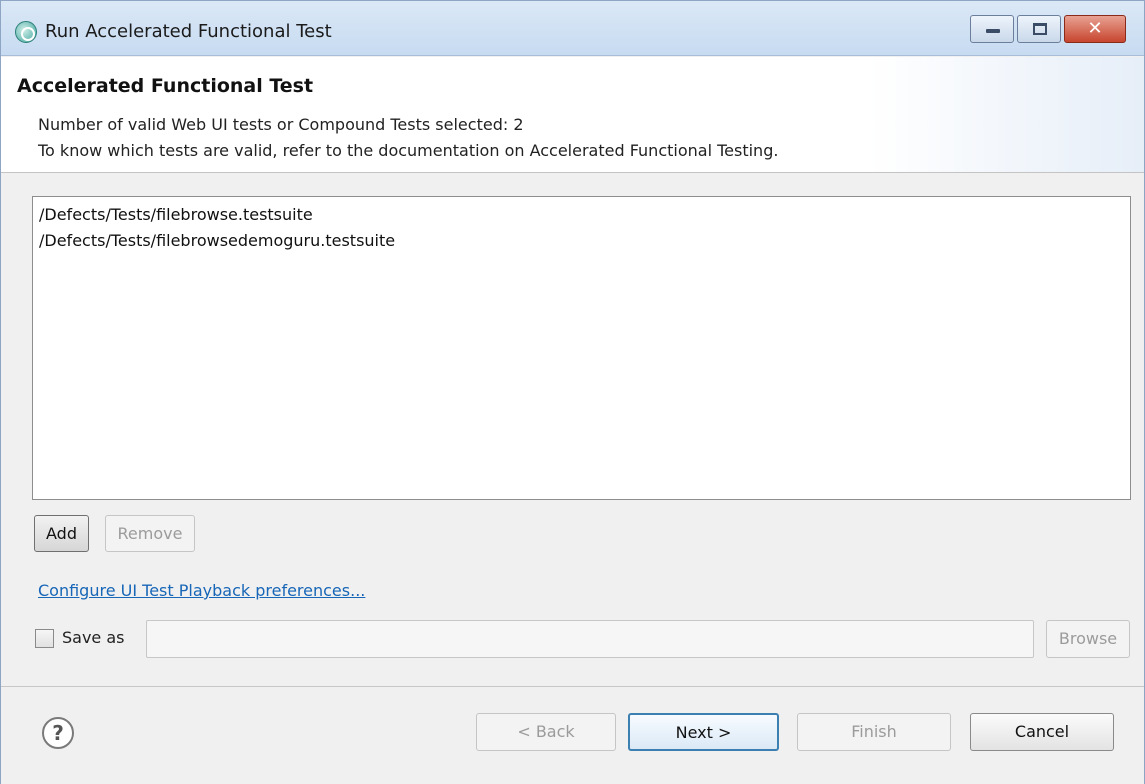 Image resolution: width=1145 pixels, height=784 pixels. Describe the element at coordinates (61, 533) in the screenshot. I see `add-button: Add` at that location.